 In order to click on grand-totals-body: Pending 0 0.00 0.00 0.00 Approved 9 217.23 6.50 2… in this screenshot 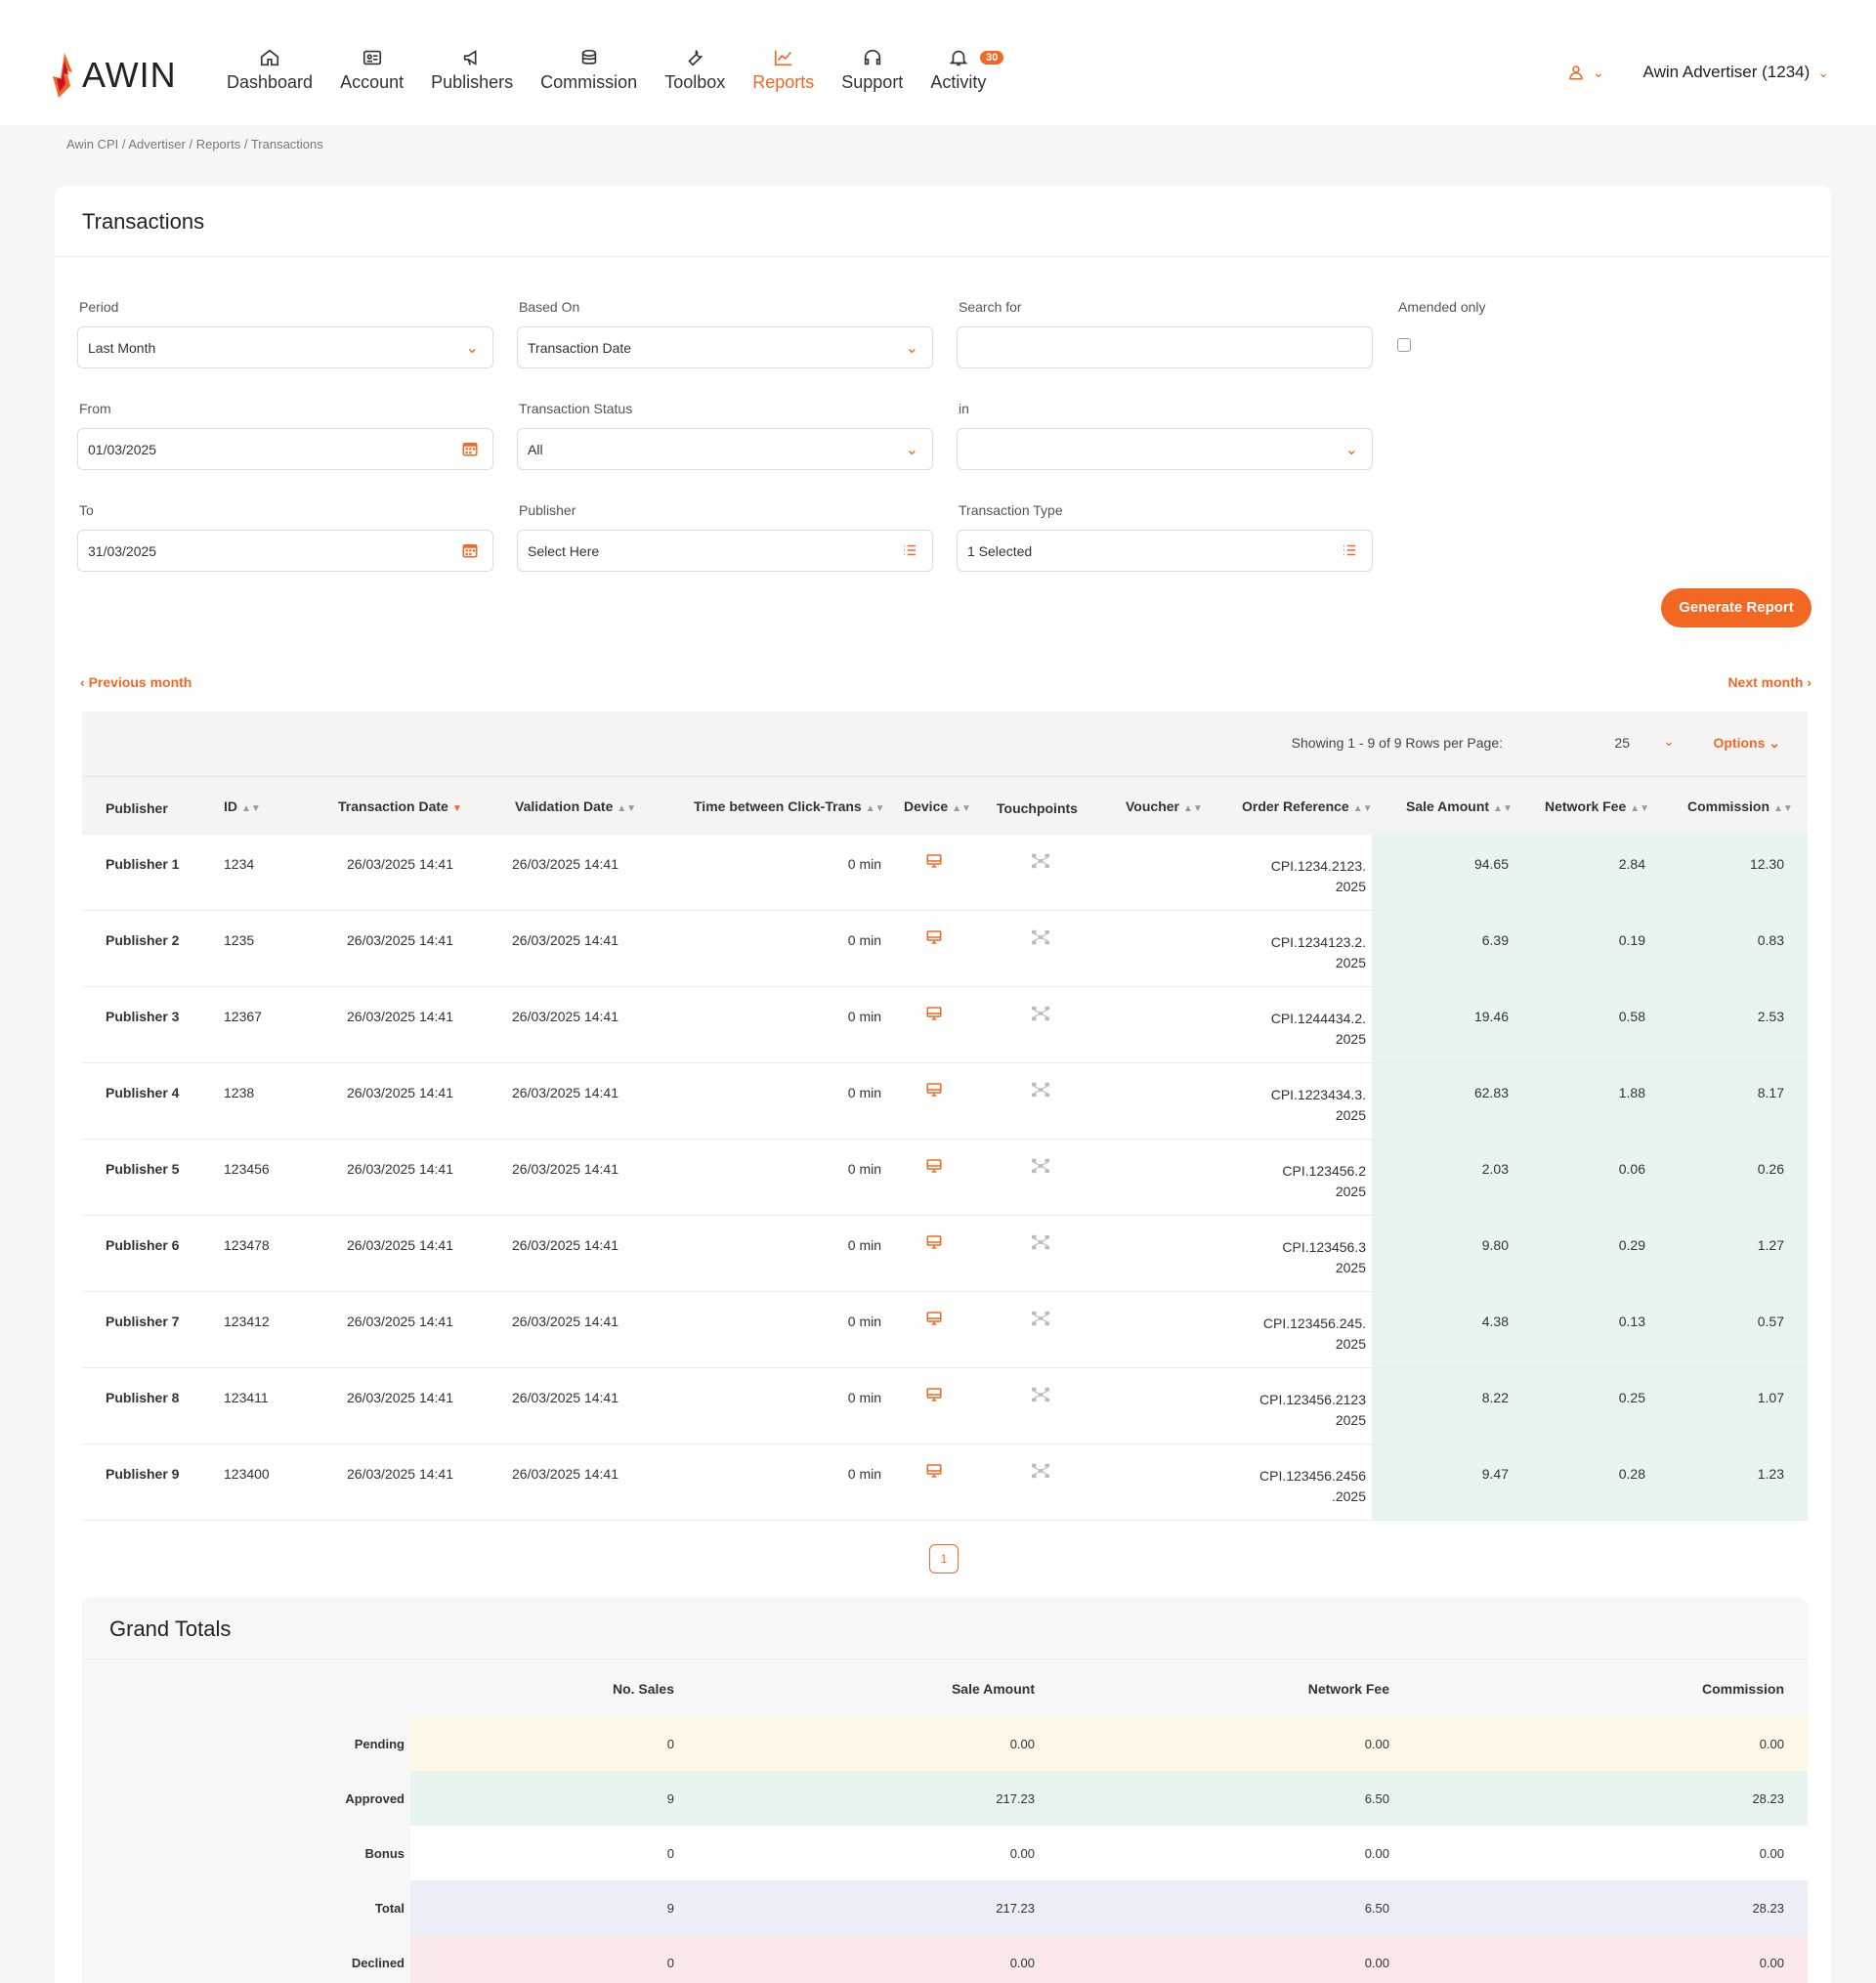, I will do `click(945, 1849)`.